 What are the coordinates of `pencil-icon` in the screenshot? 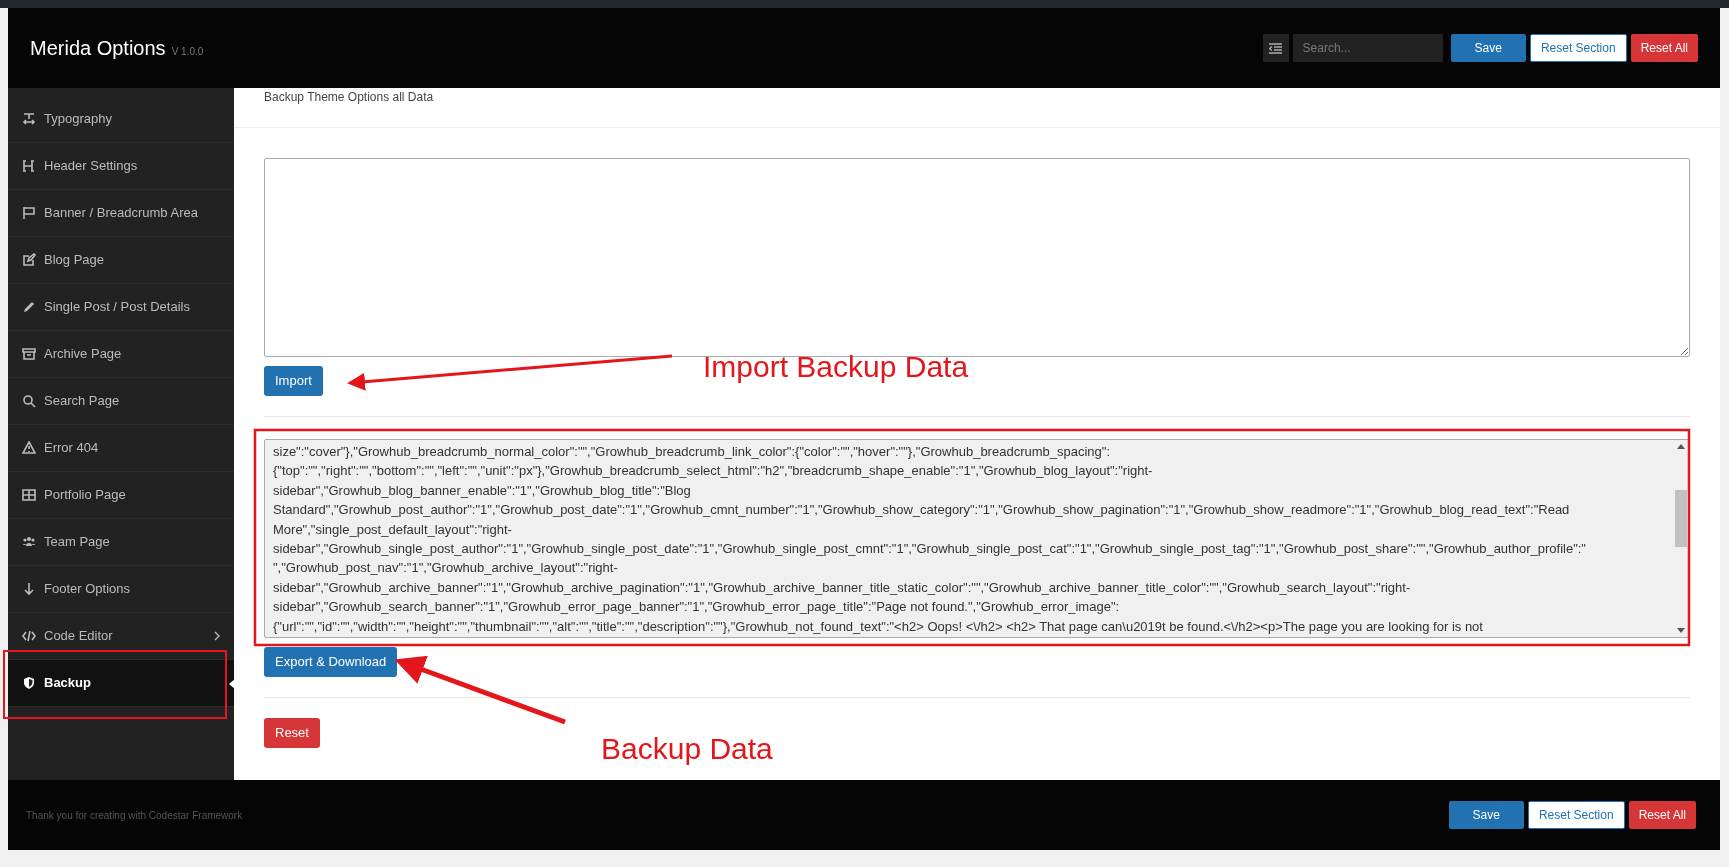 It's located at (29, 307).